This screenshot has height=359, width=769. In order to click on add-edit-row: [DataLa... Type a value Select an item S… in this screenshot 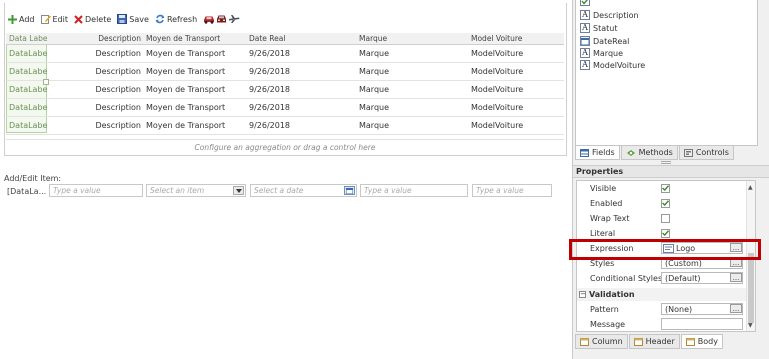, I will do `click(287, 191)`.